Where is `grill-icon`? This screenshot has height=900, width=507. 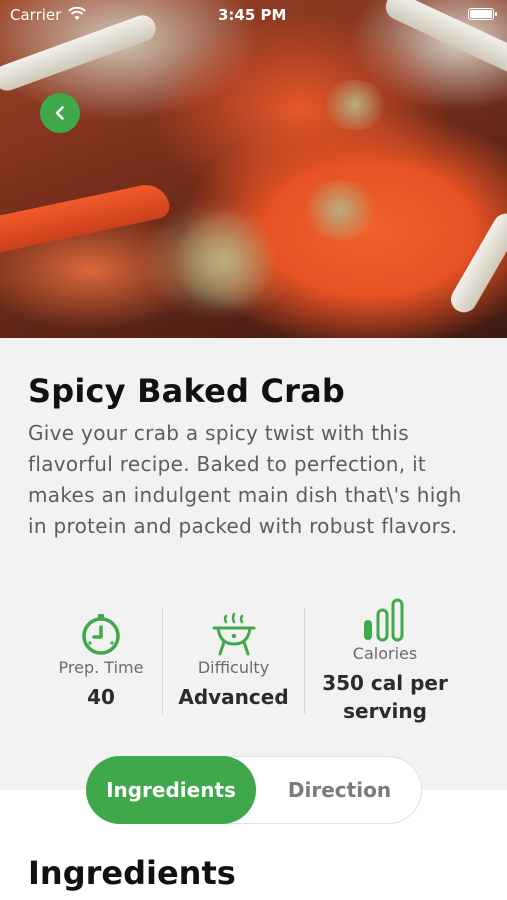
grill-icon is located at coordinates (233, 634).